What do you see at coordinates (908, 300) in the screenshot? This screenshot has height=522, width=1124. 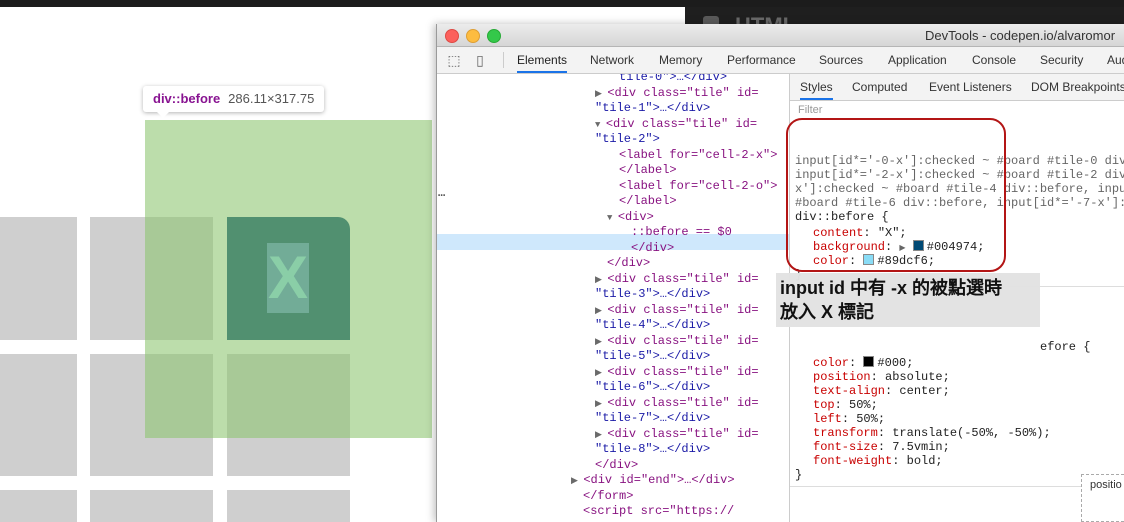 I see `annotation-caption: input id 中有 -x 的被點選時 放入 X 標記` at bounding box center [908, 300].